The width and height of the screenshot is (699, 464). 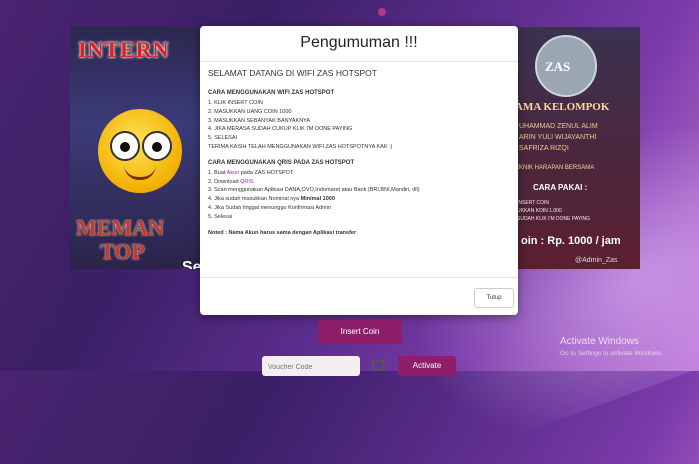 What do you see at coordinates (140, 151) in the screenshot?
I see `emoji-face-icon` at bounding box center [140, 151].